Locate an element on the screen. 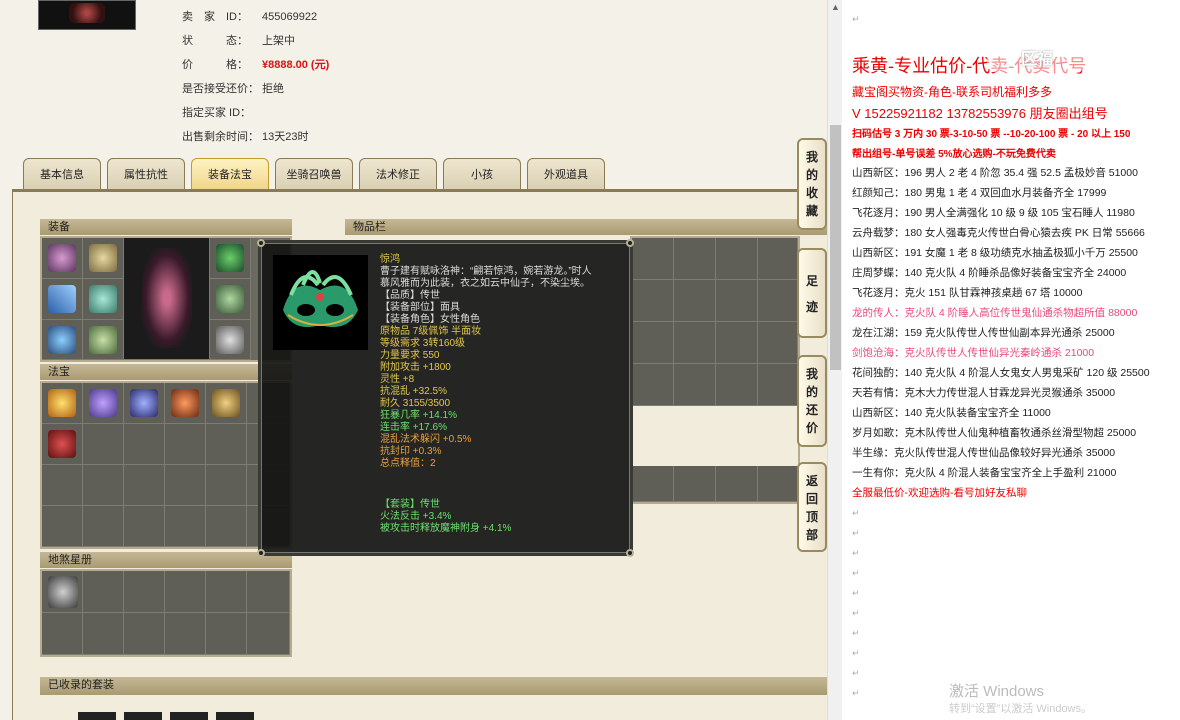 The image size is (1180, 720). listing-line: 龙在江湖：159 克火队传世人传世仙副本异光通杀 25000 is located at coordinates (983, 333).